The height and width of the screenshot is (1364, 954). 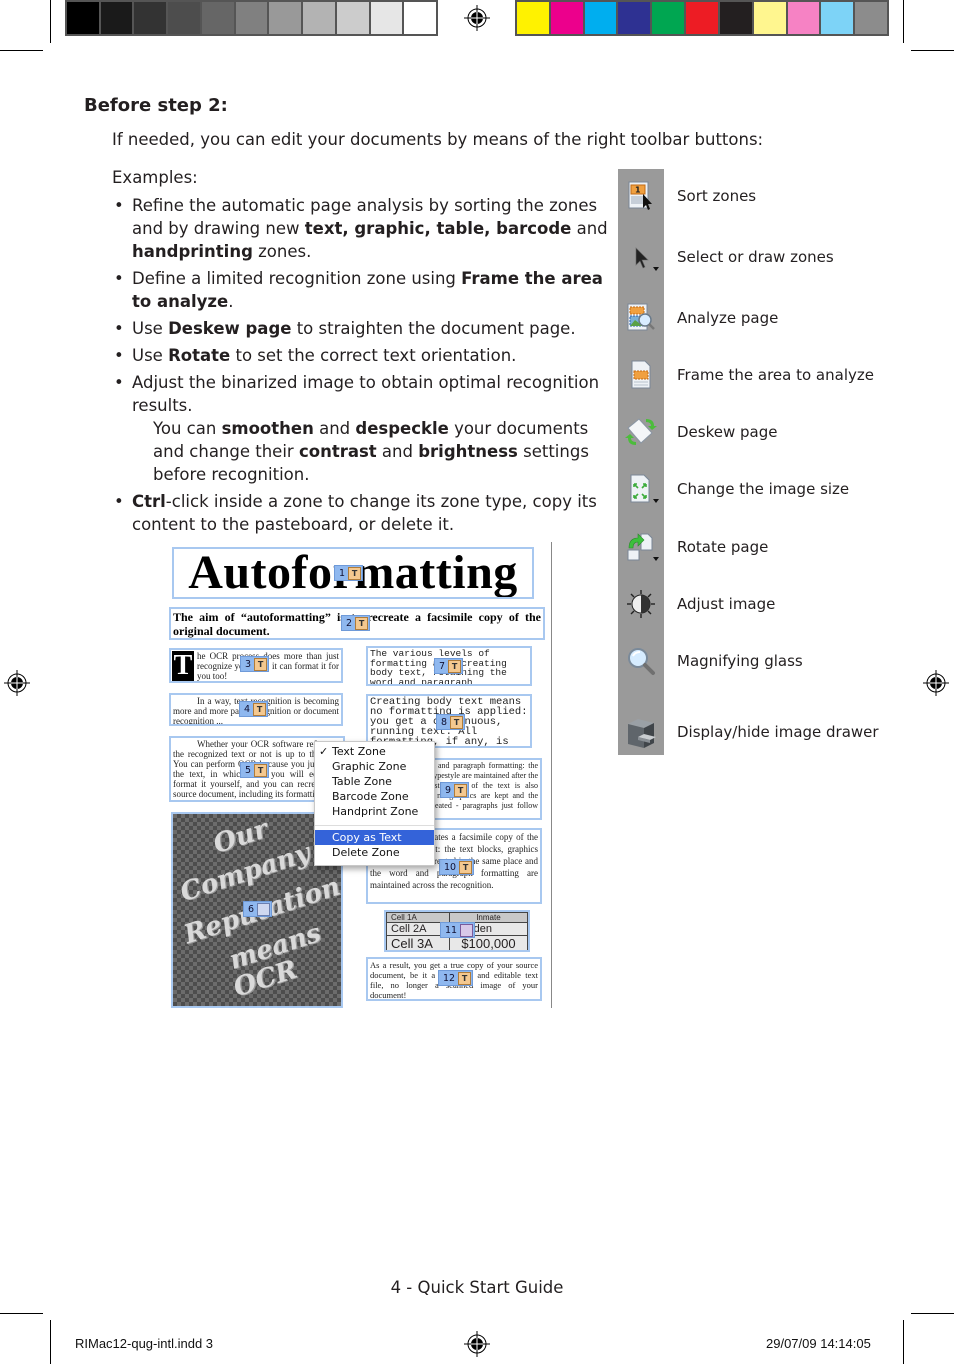 I want to click on zone-badge: 10 T, so click(x=457, y=867).